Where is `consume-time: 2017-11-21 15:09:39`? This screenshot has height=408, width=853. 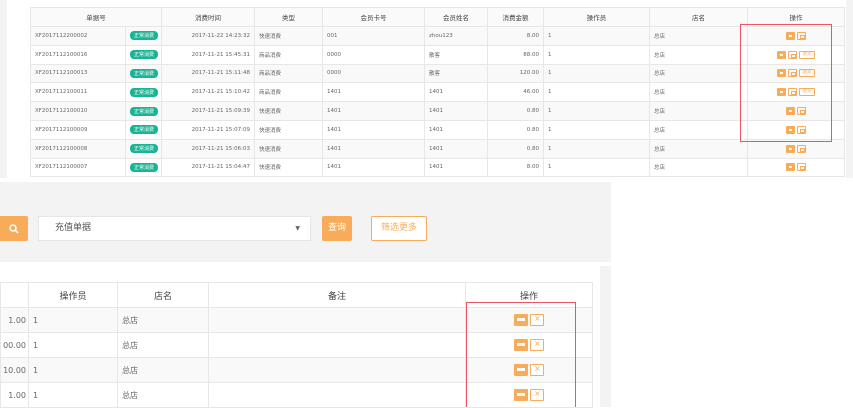
consume-time: 2017-11-21 15:09:39 is located at coordinates (208, 111).